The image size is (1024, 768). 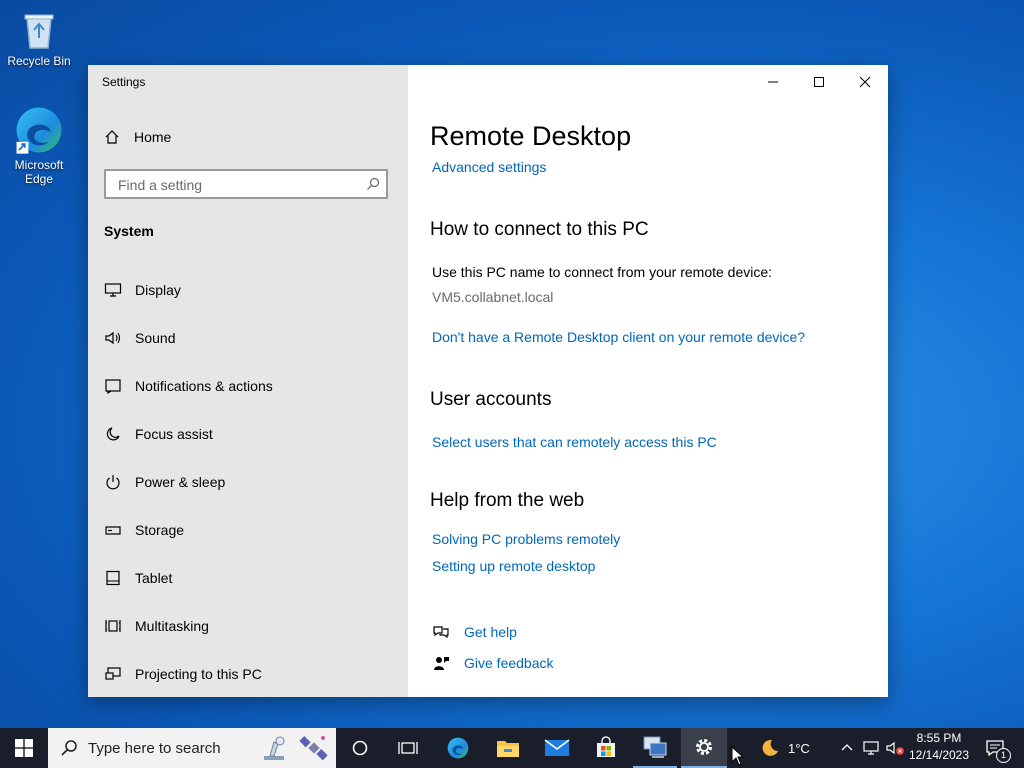 I want to click on maximize-button, so click(x=819, y=82).